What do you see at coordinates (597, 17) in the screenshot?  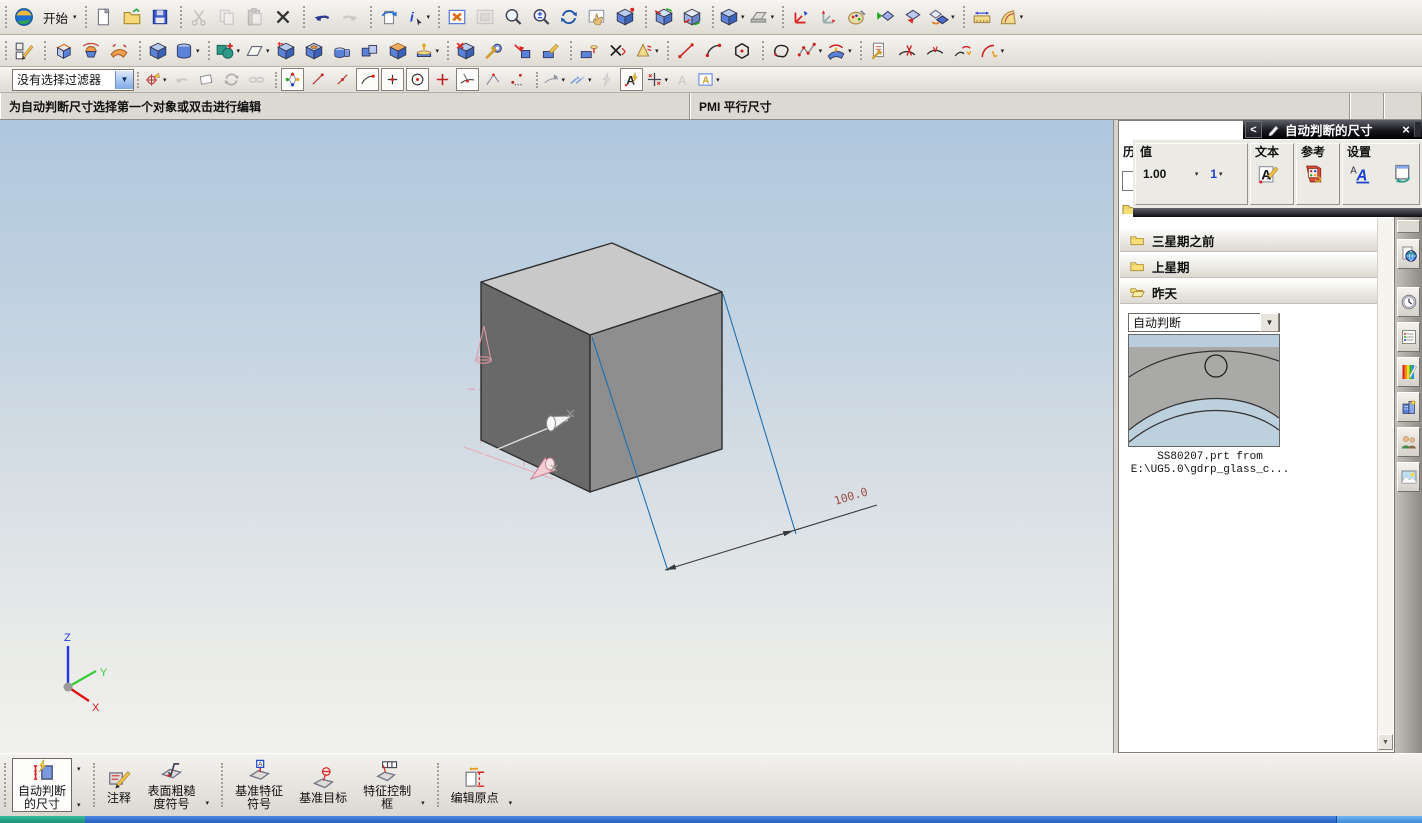 I see `pan-view-button` at bounding box center [597, 17].